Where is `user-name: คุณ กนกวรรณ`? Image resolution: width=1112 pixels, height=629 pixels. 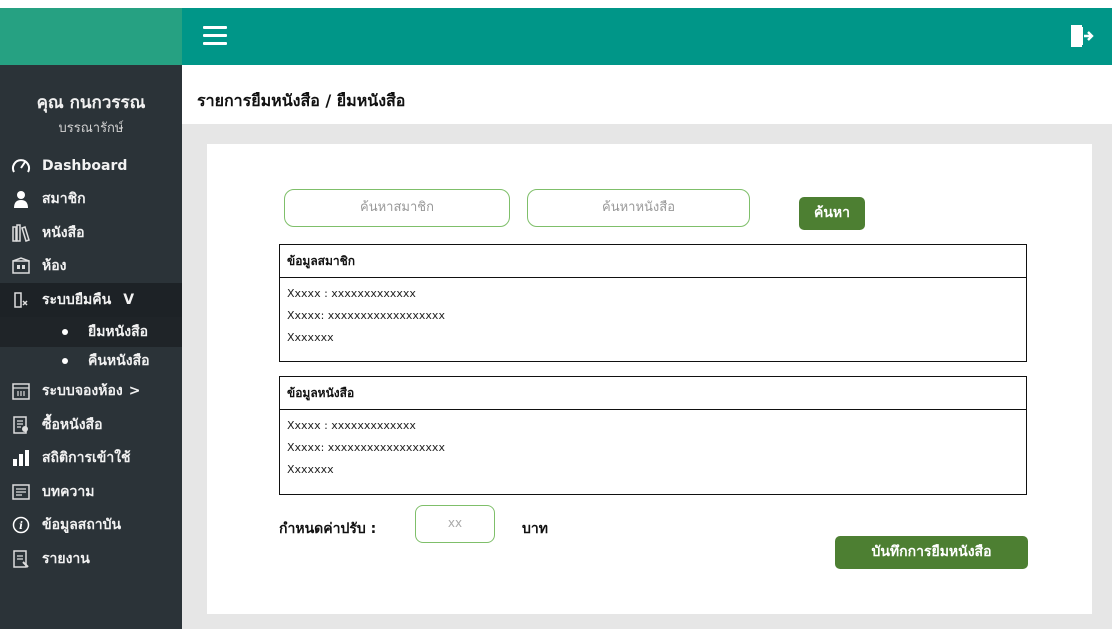 user-name: คุณ กนกวรรณ is located at coordinates (91, 103).